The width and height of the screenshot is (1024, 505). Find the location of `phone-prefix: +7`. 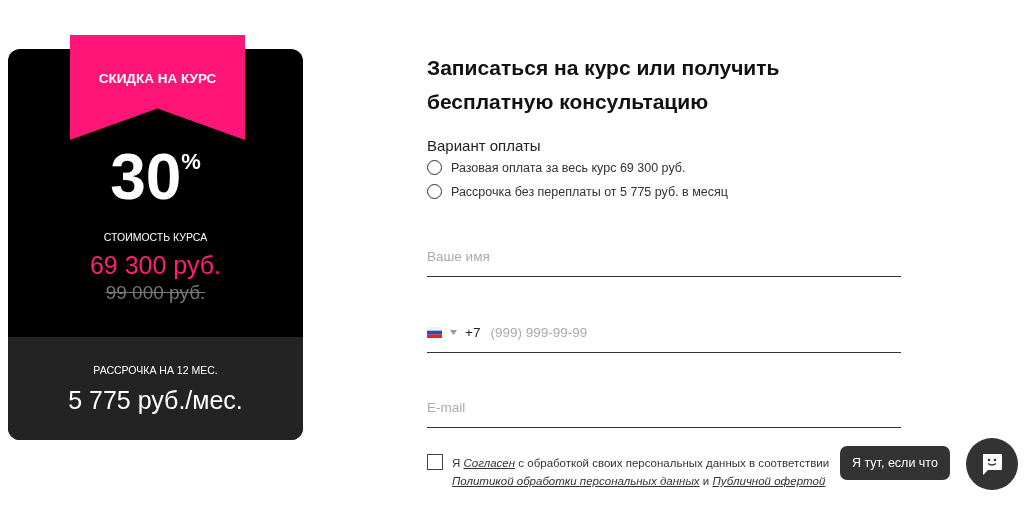

phone-prefix: +7 is located at coordinates (473, 332).